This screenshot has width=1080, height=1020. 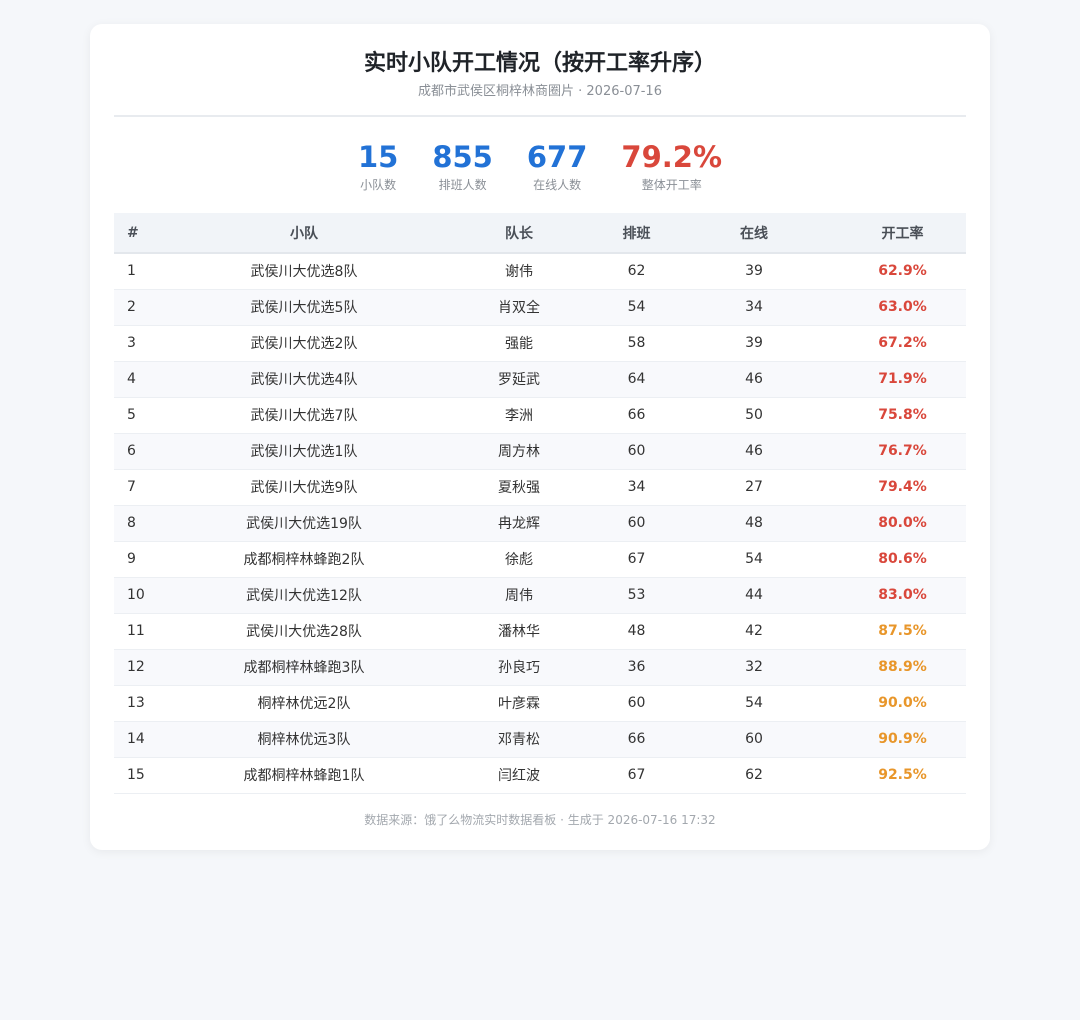 What do you see at coordinates (519, 451) in the screenshot?
I see `cell-leader: 周方林` at bounding box center [519, 451].